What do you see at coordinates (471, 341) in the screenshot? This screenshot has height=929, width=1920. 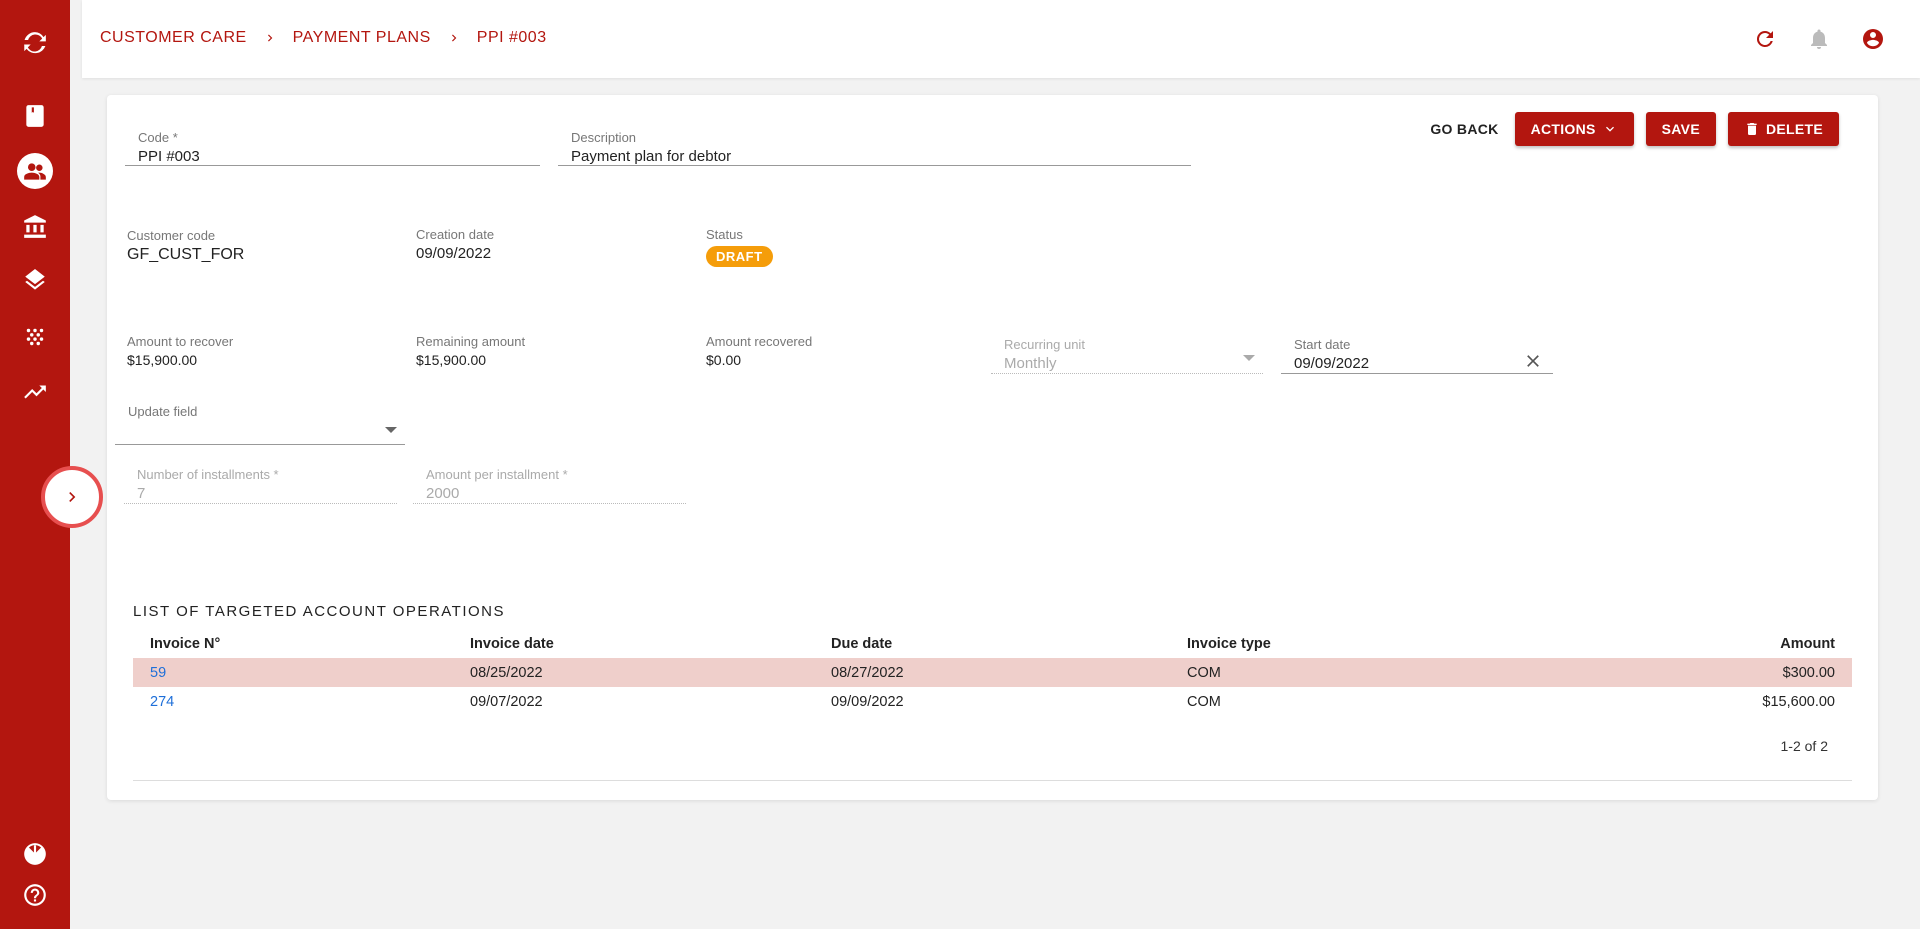 I see `remaining-amount-label: Remaining amount` at bounding box center [471, 341].